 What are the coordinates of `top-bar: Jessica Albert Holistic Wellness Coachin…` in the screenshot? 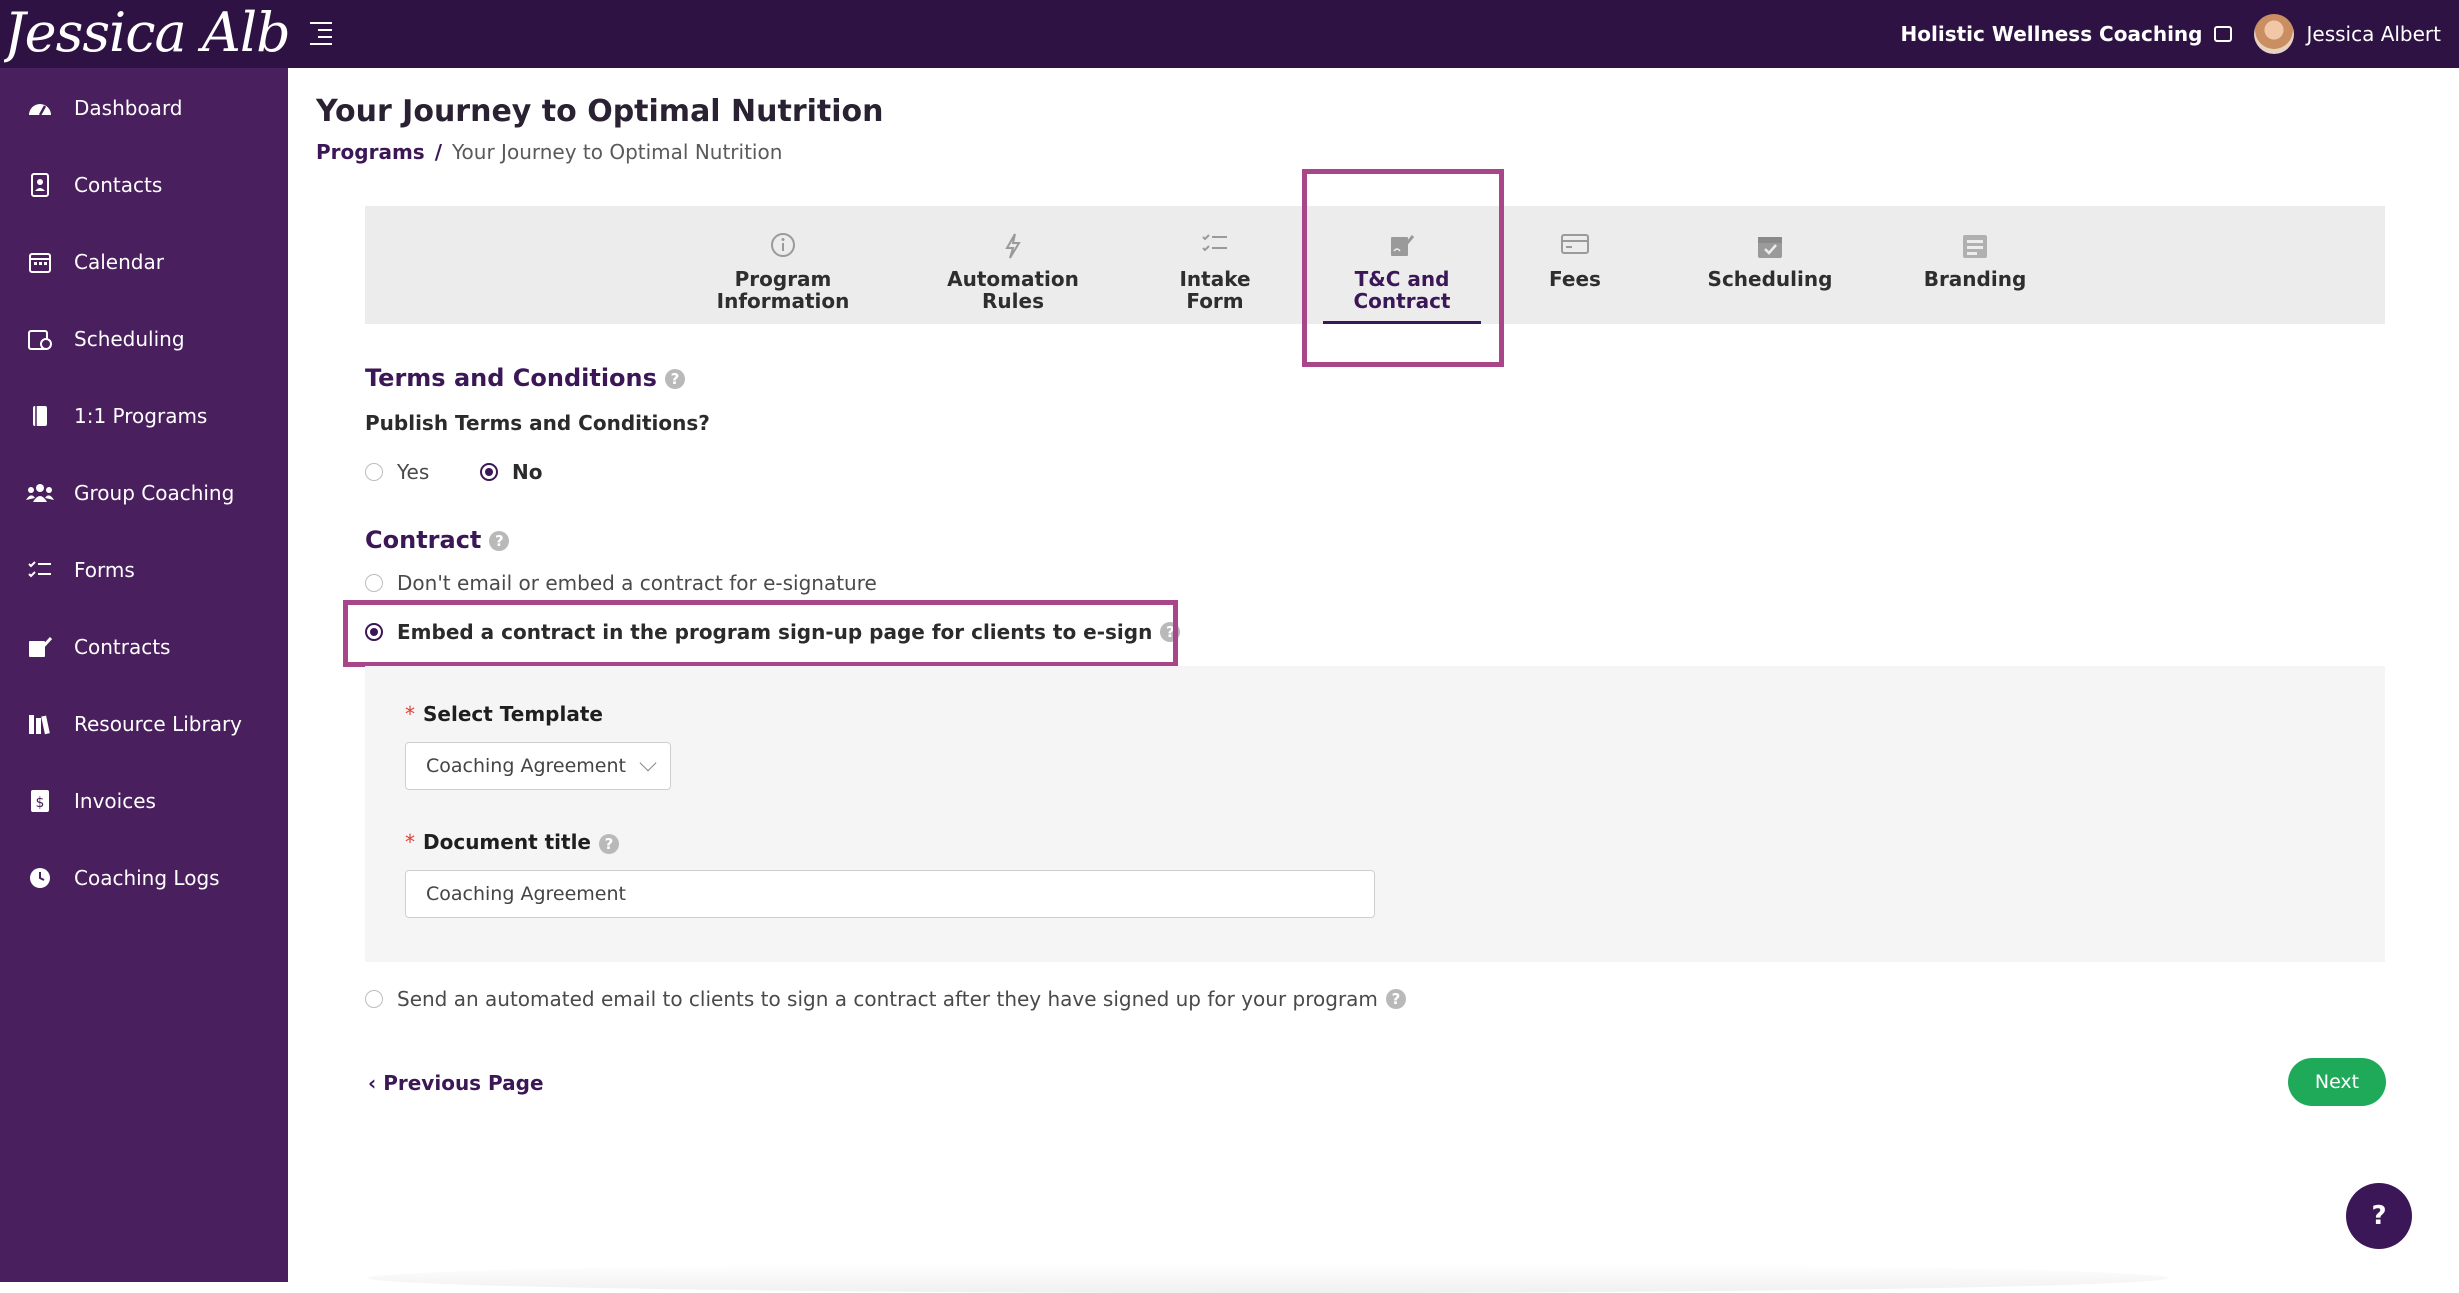 It's located at (1229, 34).